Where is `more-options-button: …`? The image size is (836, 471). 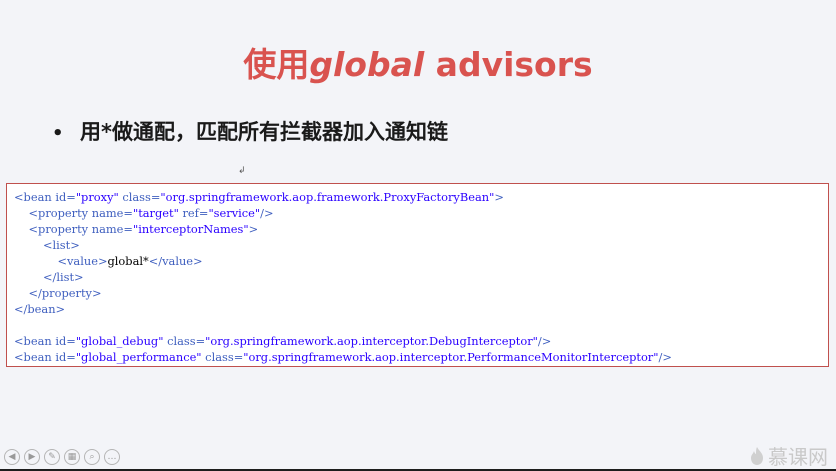
more-options-button: … is located at coordinates (112, 457).